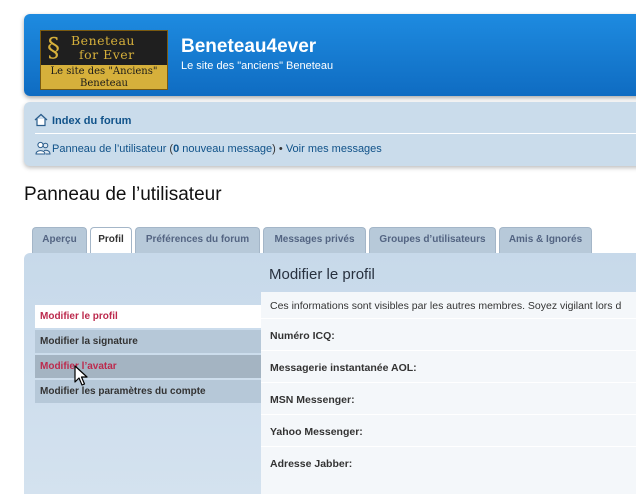  I want to click on tab-friends-foes: Amis & Ignorés, so click(545, 240).